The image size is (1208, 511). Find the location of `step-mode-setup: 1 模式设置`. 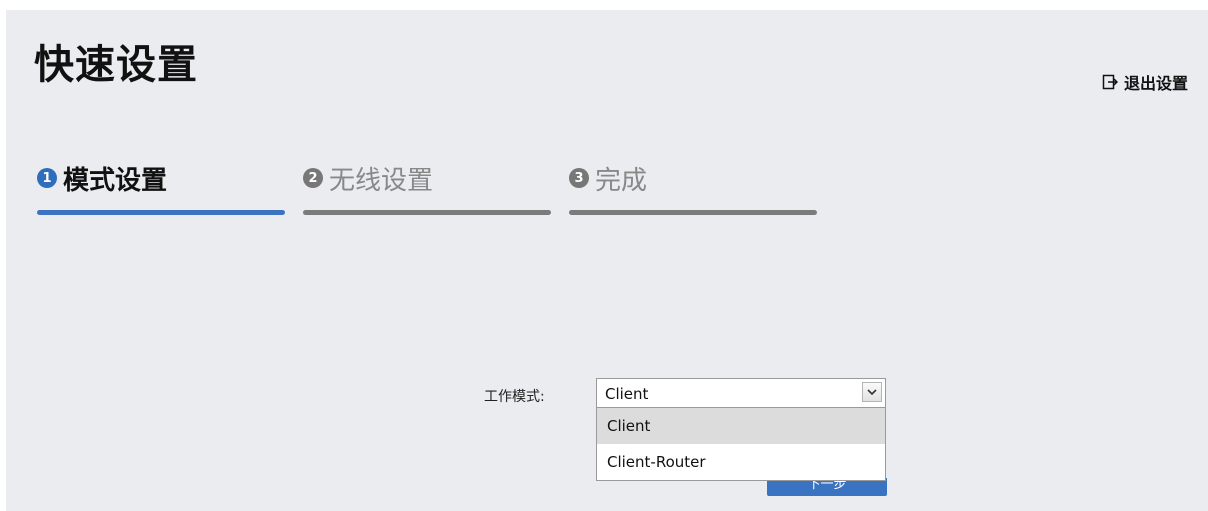

step-mode-setup: 1 模式设置 is located at coordinates (161, 187).